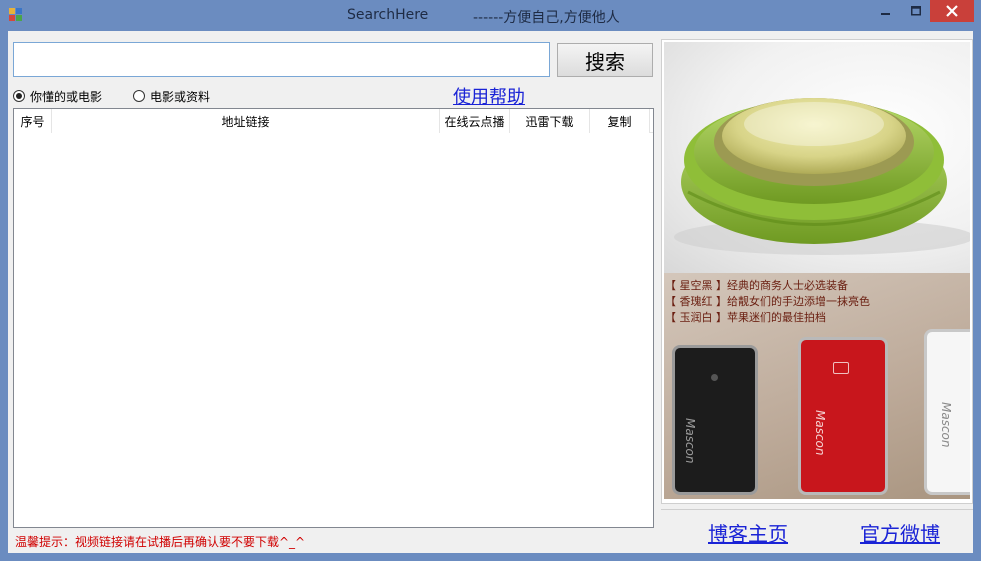 The height and width of the screenshot is (561, 981). I want to click on app-icon, so click(16, 15).